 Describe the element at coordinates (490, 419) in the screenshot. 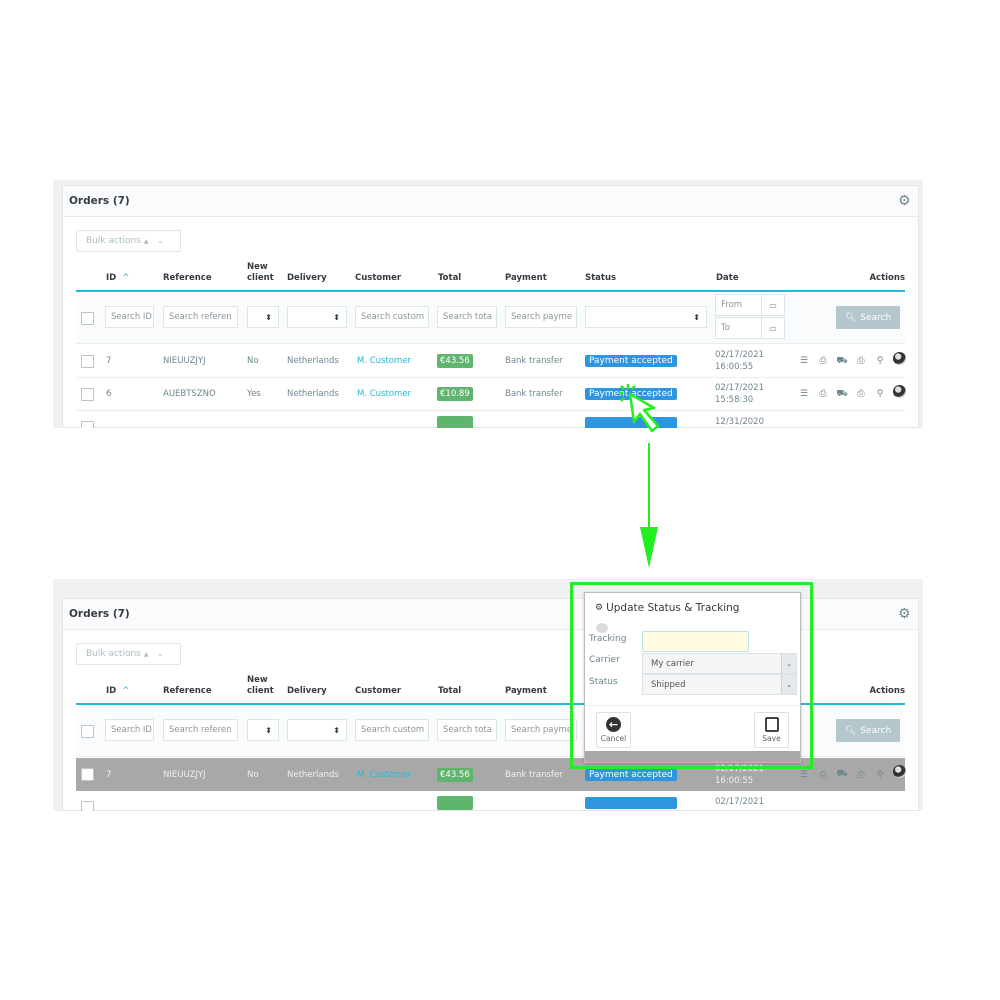

I see `table-row: €00.00 Payment accepted 12/31/2020` at that location.